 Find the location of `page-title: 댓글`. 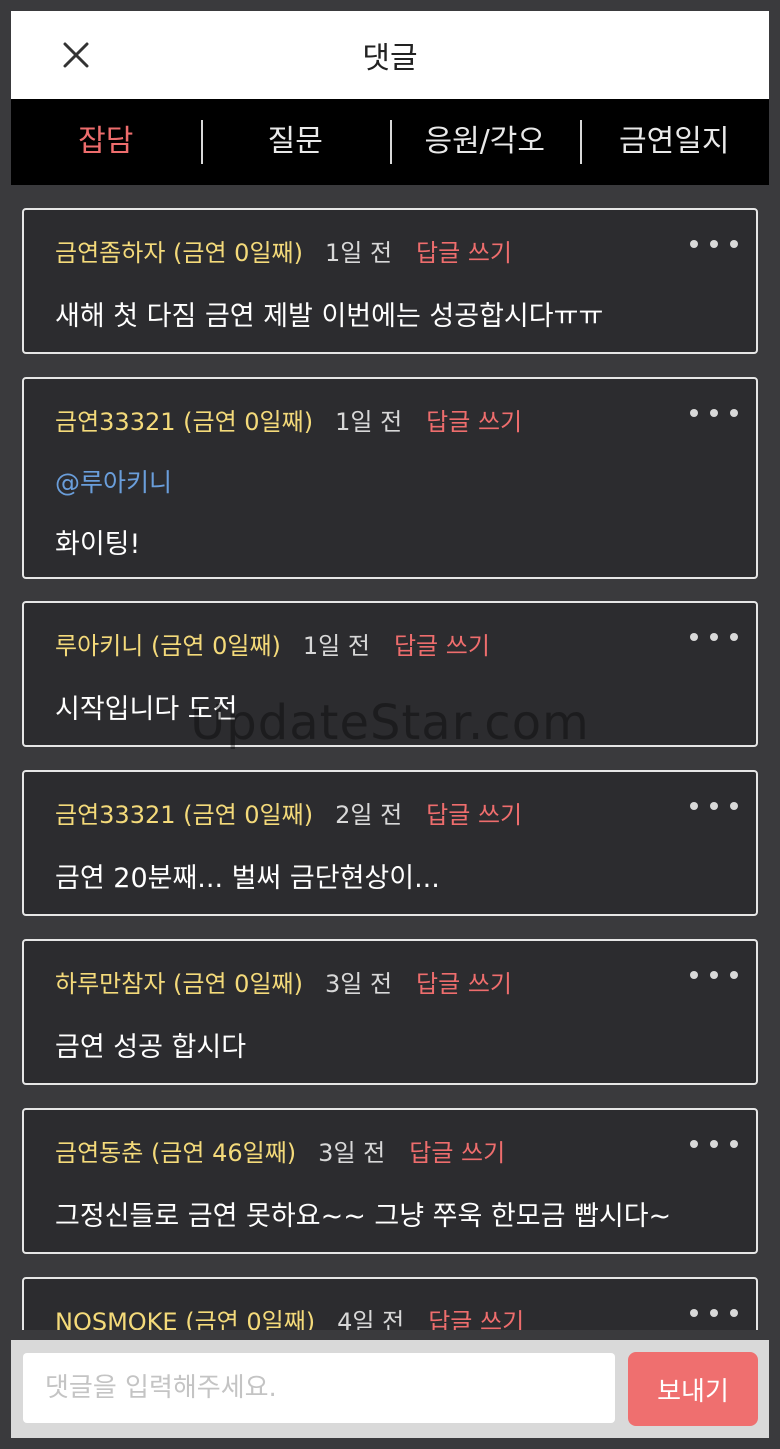

page-title: 댓글 is located at coordinates (390, 58).